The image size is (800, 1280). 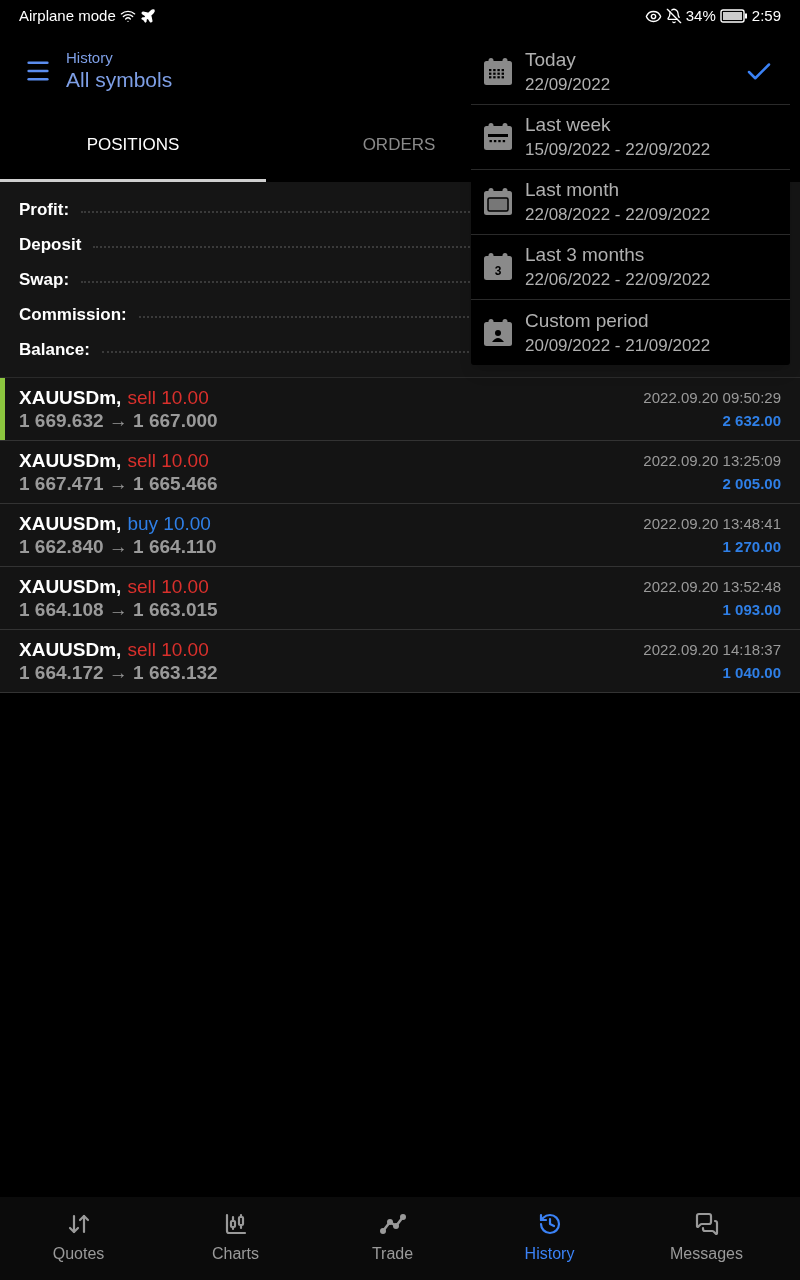 What do you see at coordinates (751, 673) in the screenshot?
I see `profit: 1 040.00` at bounding box center [751, 673].